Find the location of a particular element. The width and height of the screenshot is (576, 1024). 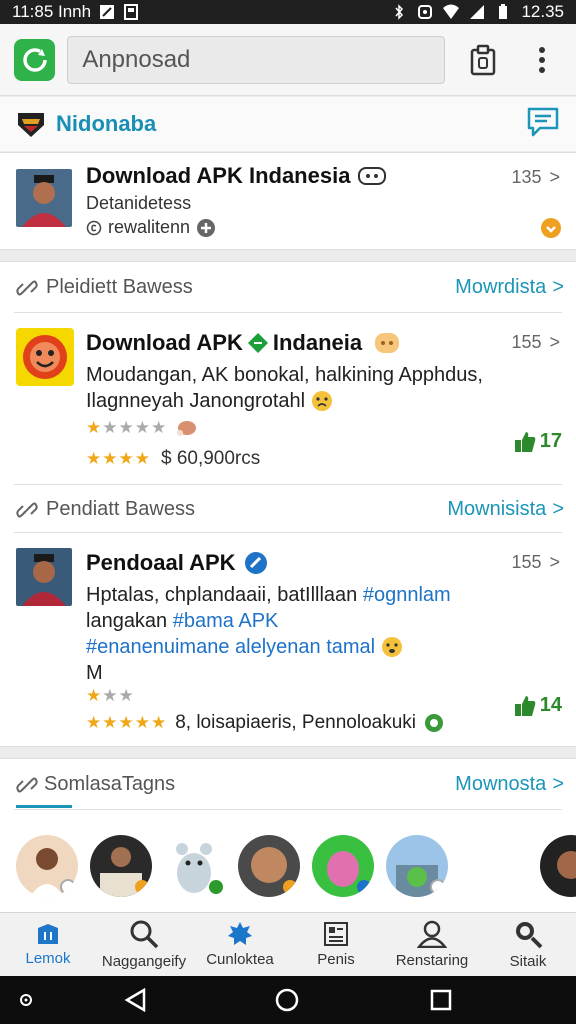

app-item-1-rating: ★★★★★ is located at coordinates (141, 428).